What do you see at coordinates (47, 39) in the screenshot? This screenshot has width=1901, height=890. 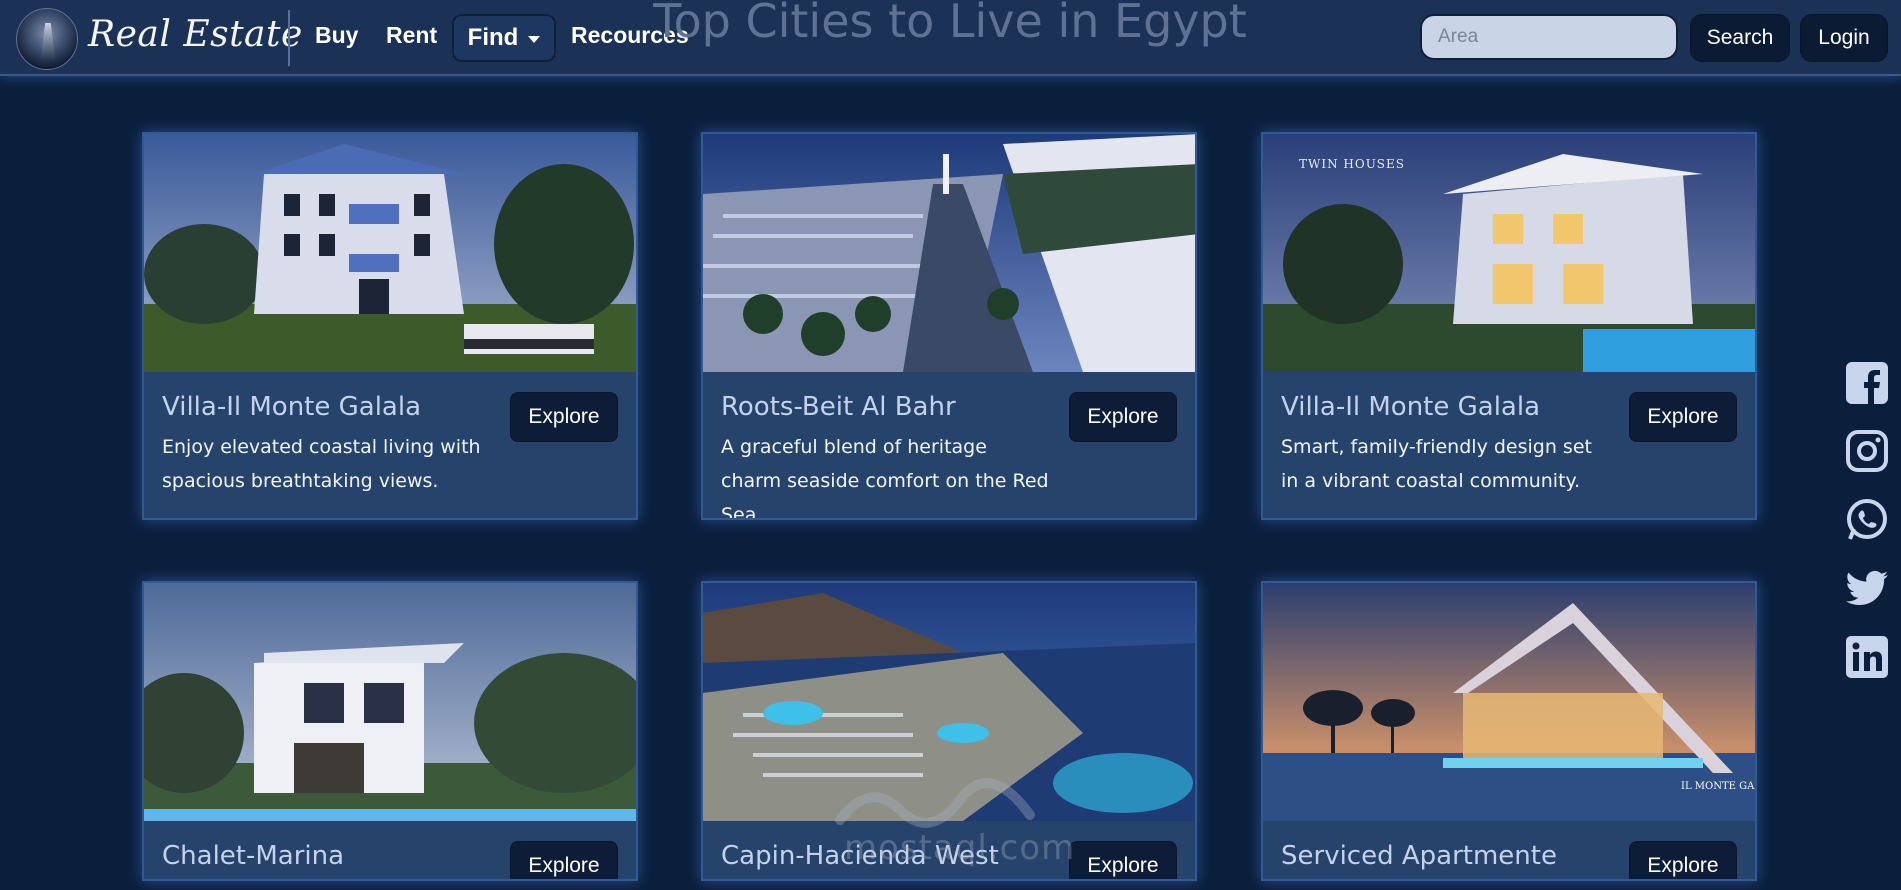 I see `logo-icon` at bounding box center [47, 39].